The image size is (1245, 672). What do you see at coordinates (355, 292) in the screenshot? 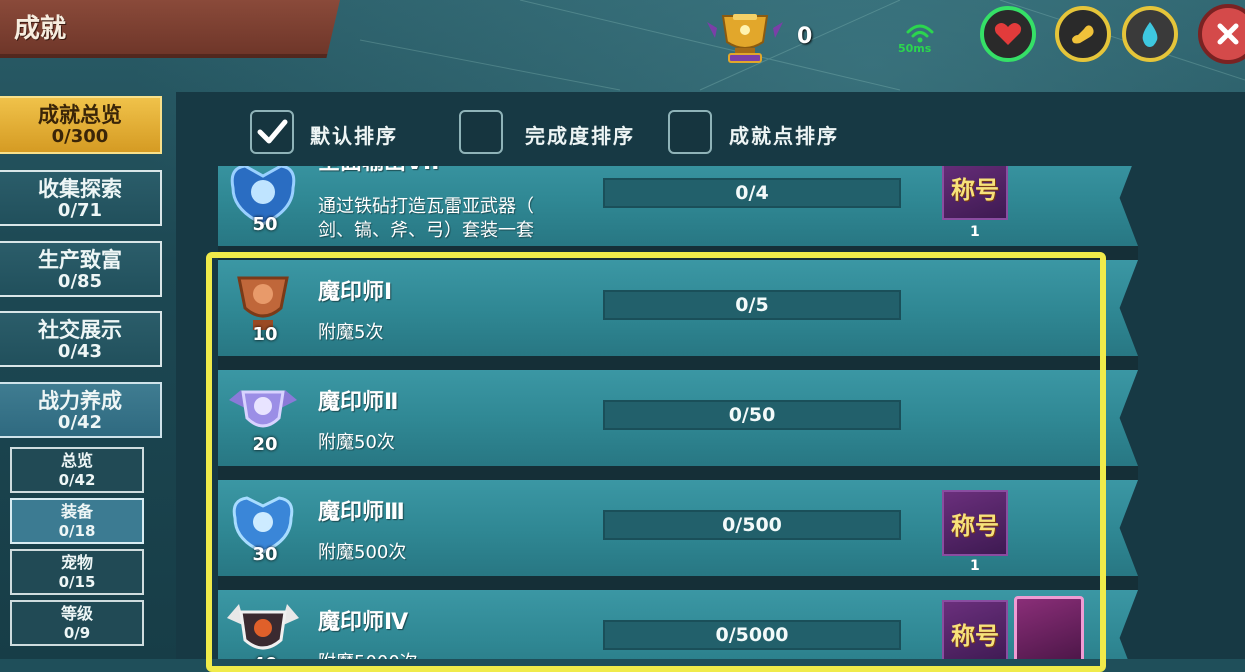
I see `achievement-name: 魔印师Ⅰ` at bounding box center [355, 292].